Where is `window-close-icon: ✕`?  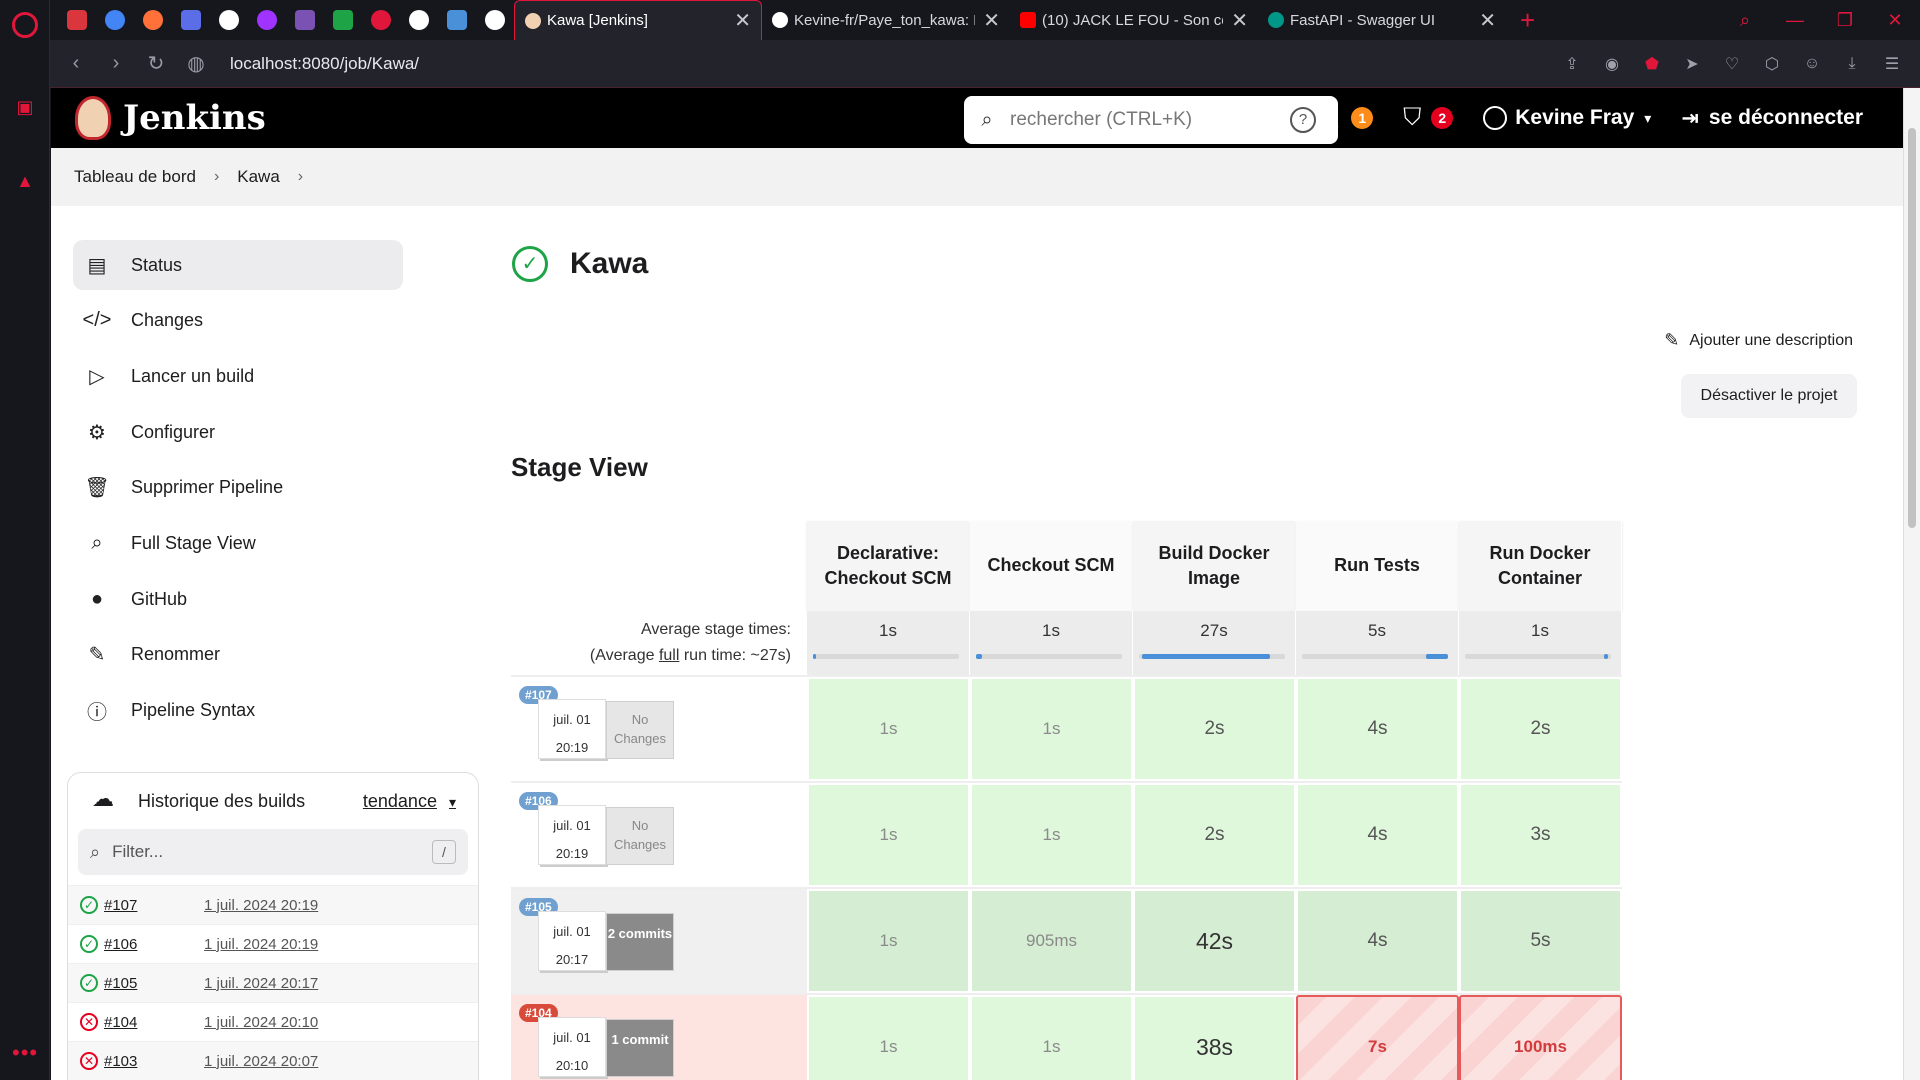
window-close-icon: ✕ is located at coordinates (1895, 20).